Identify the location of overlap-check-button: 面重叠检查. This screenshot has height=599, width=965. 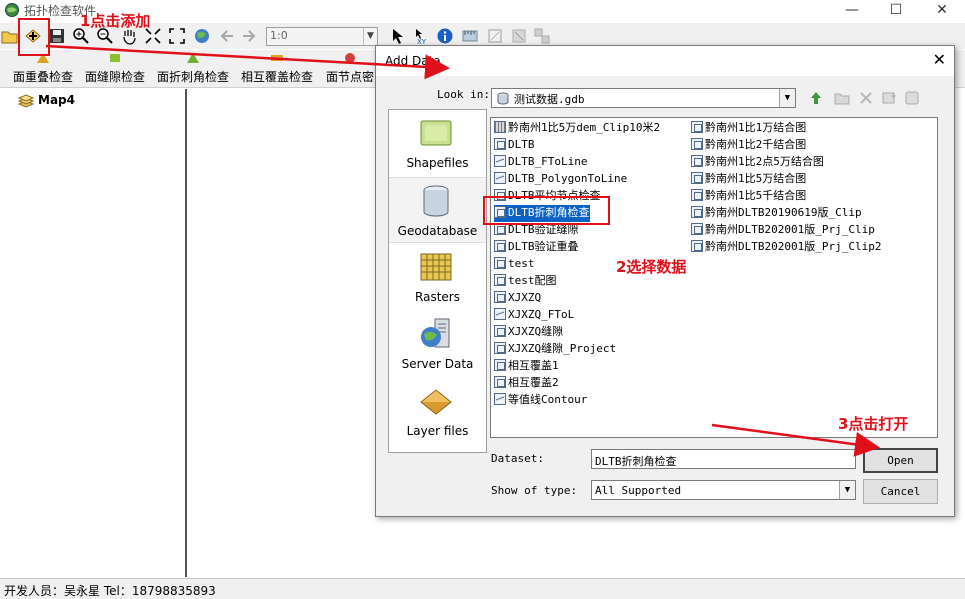
(43, 69).